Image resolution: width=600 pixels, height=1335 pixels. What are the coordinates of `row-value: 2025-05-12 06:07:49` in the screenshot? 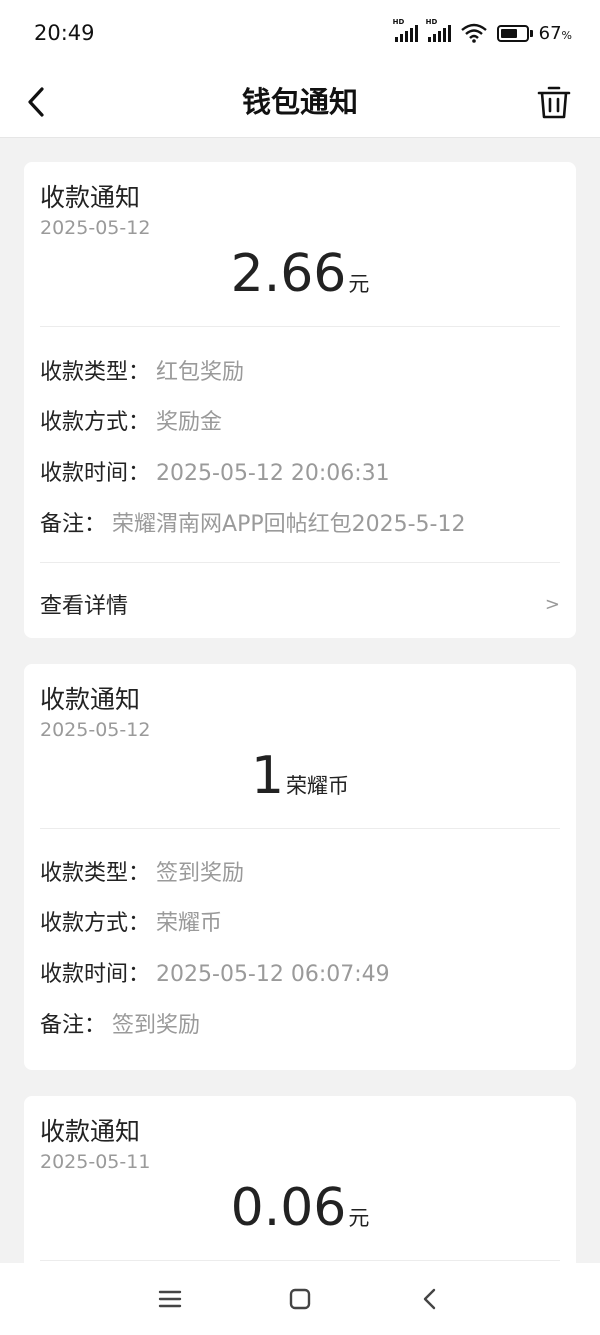 It's located at (273, 974).